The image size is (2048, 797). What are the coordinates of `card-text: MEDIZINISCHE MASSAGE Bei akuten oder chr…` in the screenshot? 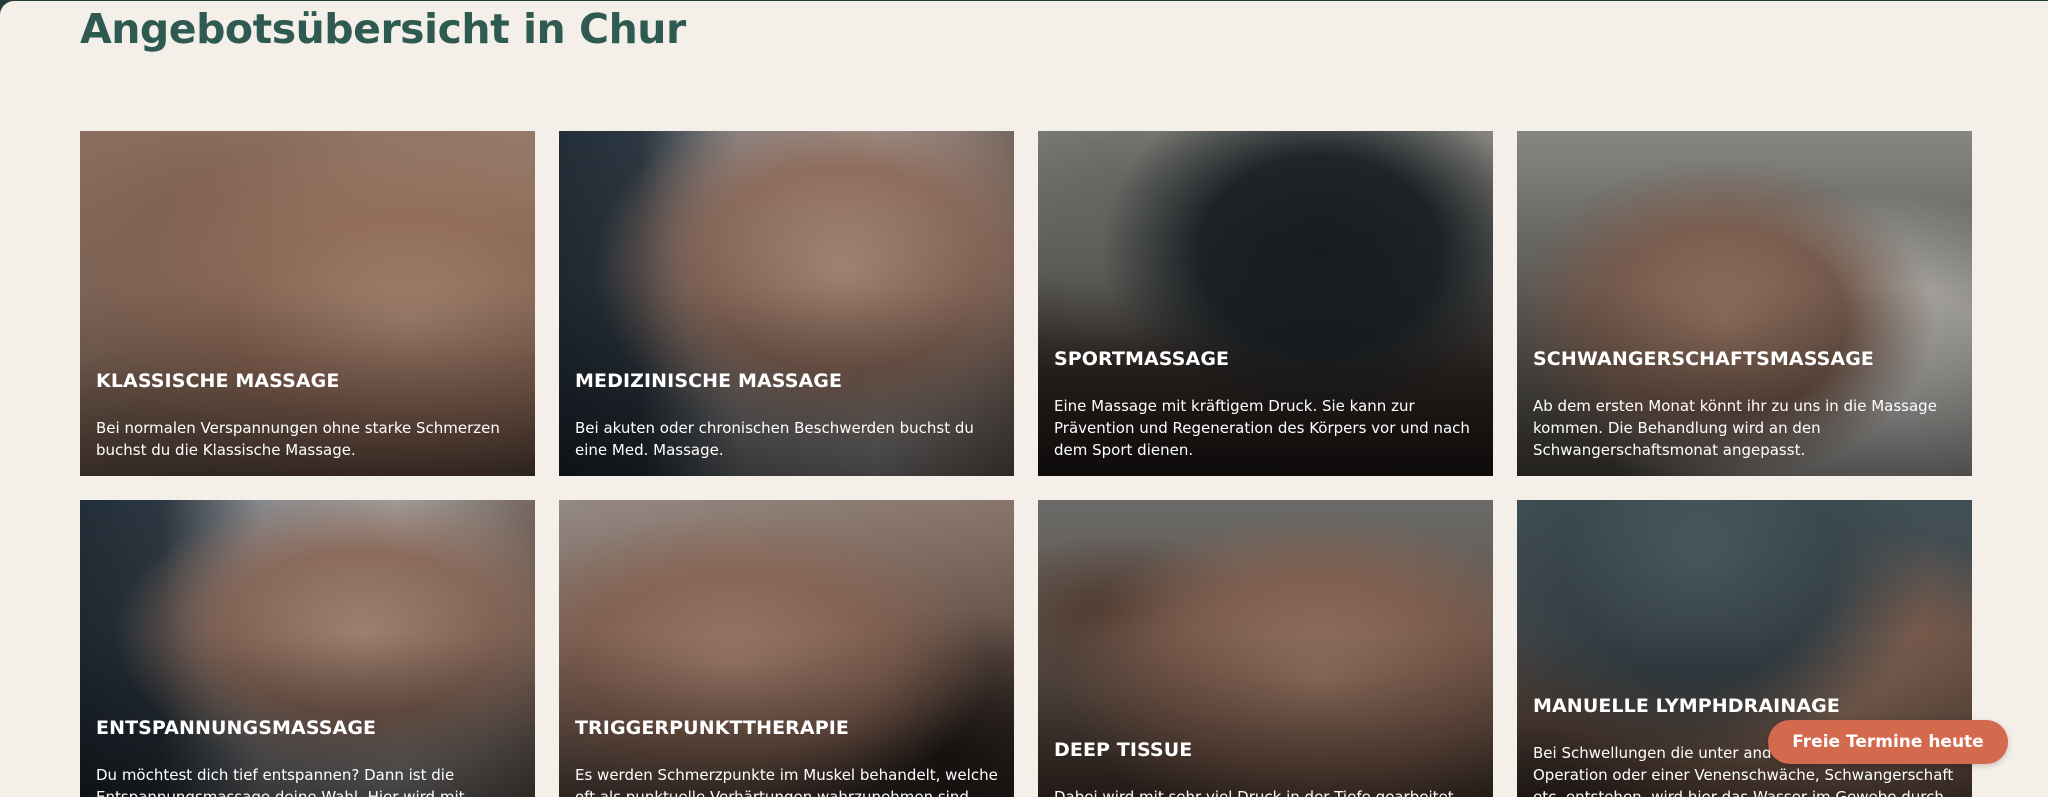 It's located at (786, 415).